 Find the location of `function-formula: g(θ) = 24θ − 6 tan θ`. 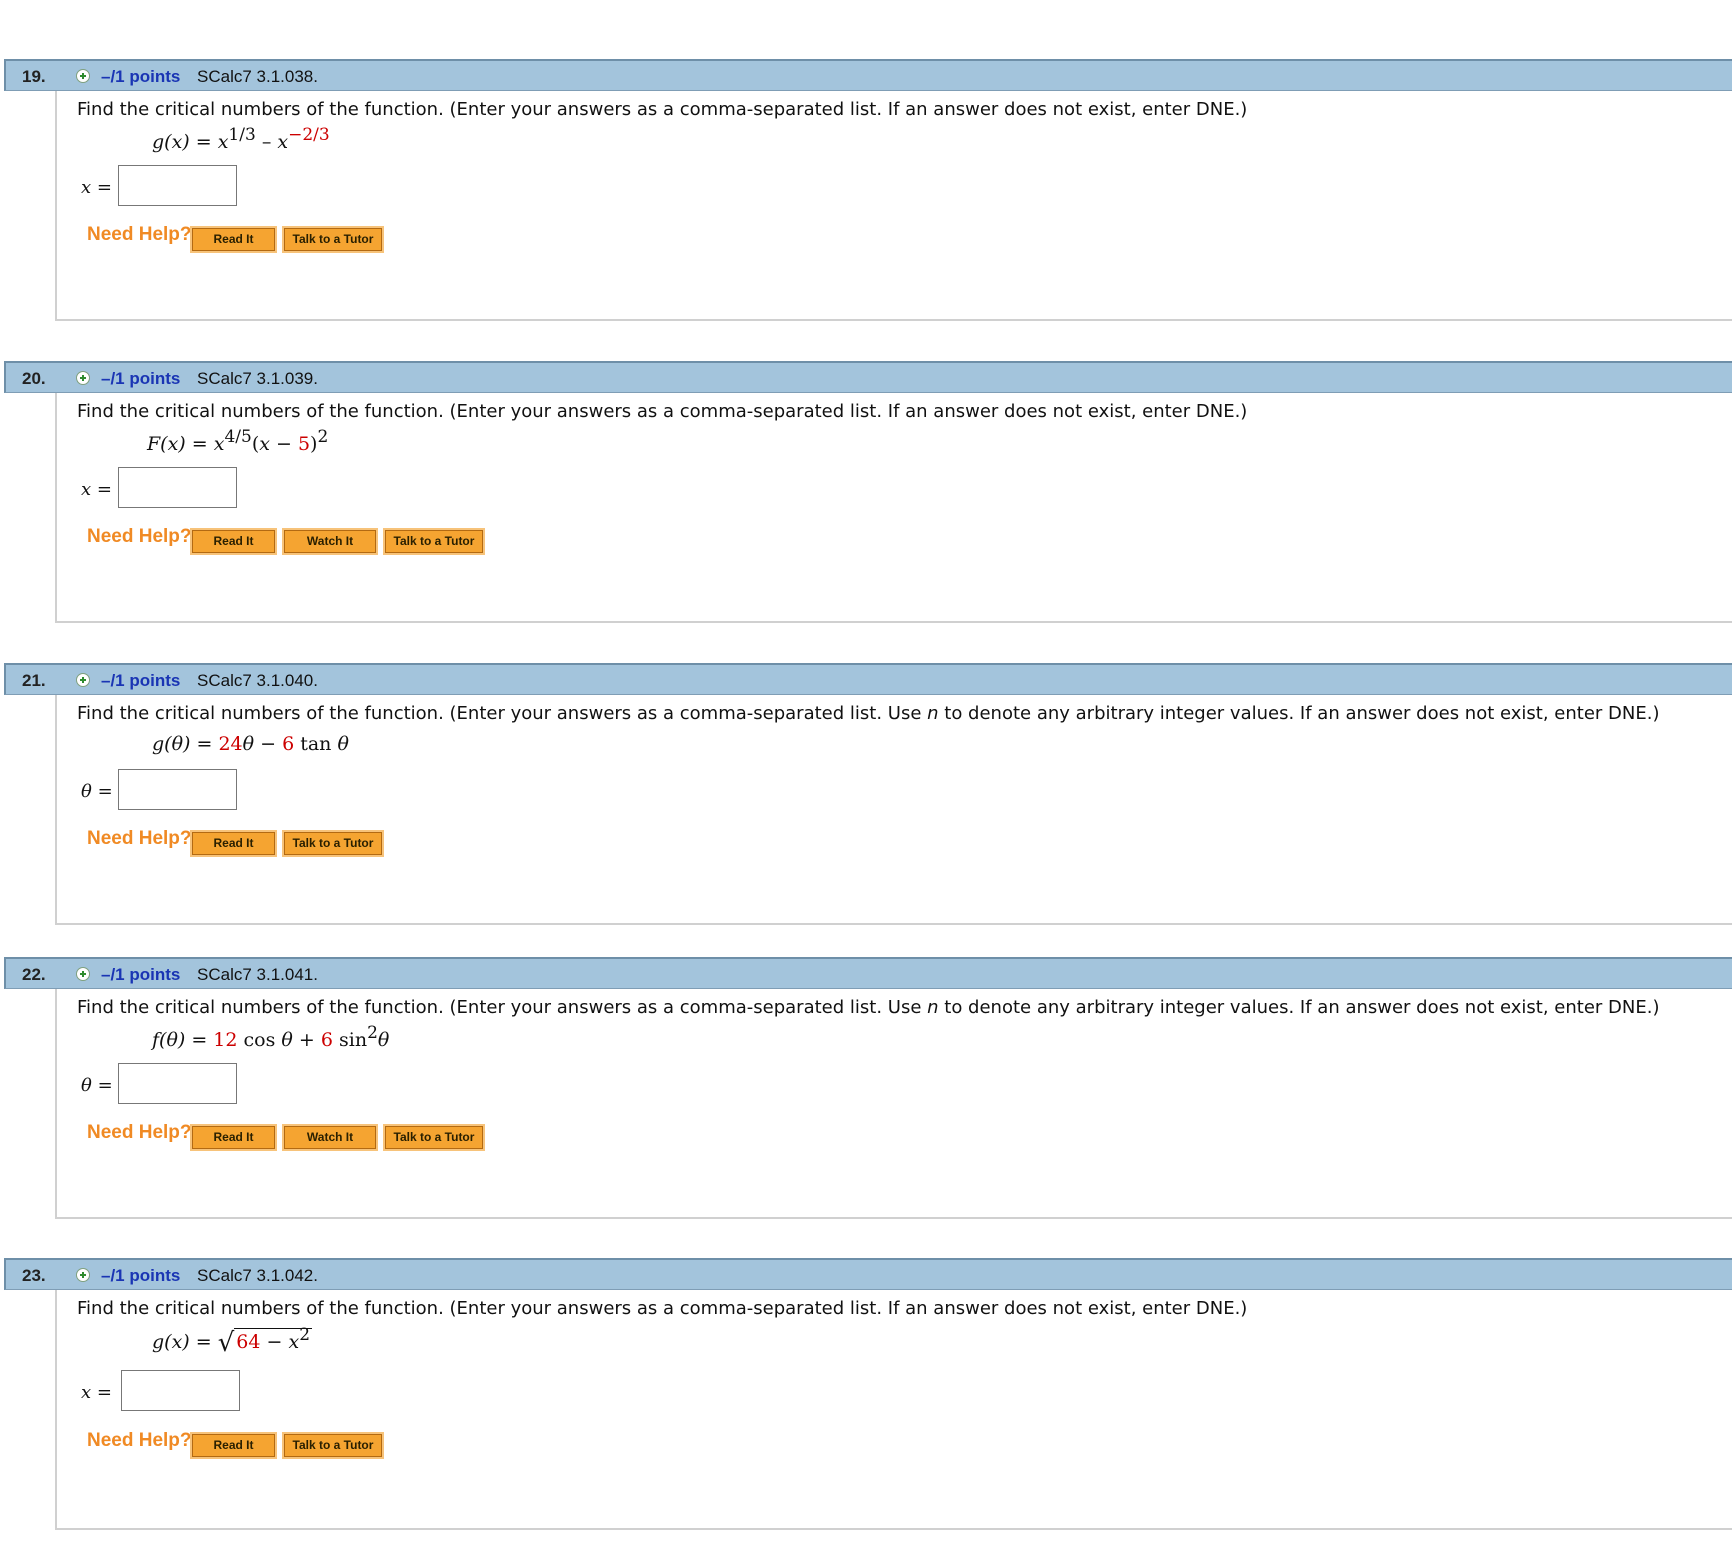

function-formula: g(θ) = 24θ − 6 tan θ is located at coordinates (250, 744).